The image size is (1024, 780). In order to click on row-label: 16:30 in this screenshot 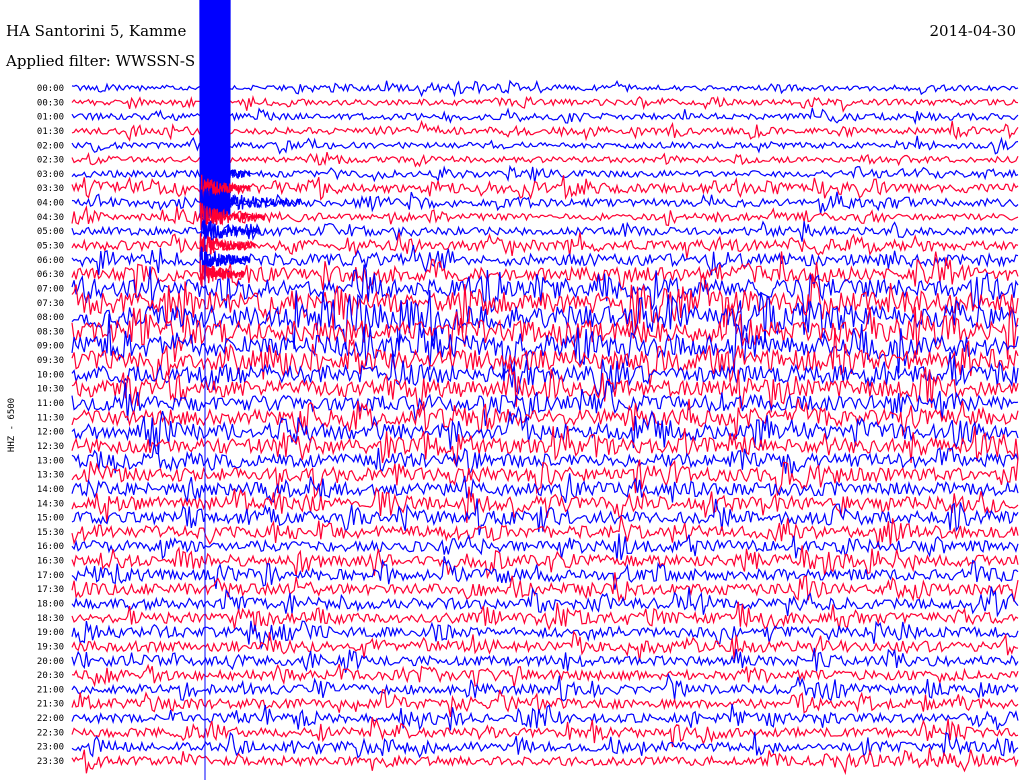, I will do `click(50, 562)`.